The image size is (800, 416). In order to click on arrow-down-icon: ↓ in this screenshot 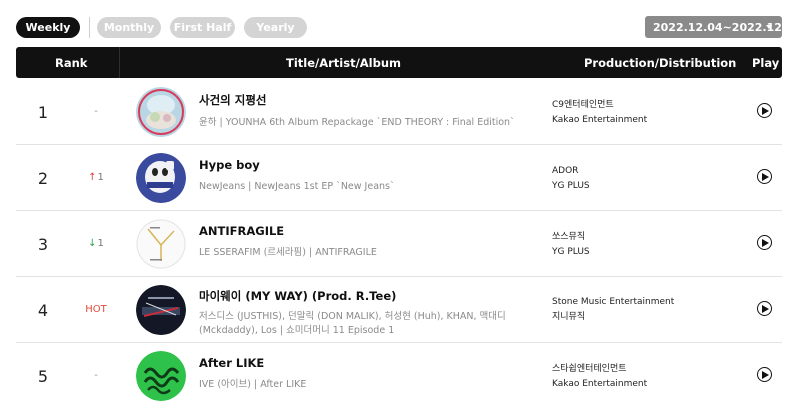, I will do `click(92, 243)`.